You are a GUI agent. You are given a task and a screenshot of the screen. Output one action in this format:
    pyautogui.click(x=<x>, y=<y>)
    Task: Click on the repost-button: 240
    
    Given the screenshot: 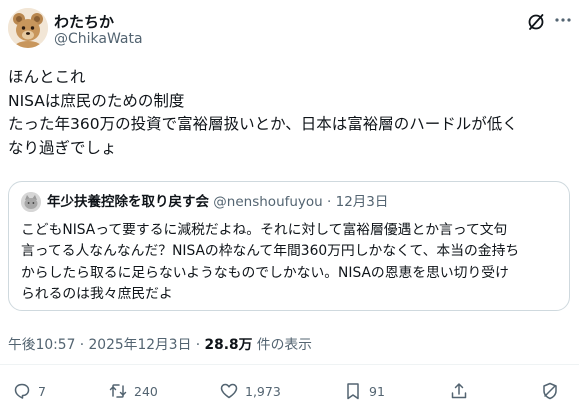 What is the action you would take?
    pyautogui.click(x=133, y=391)
    